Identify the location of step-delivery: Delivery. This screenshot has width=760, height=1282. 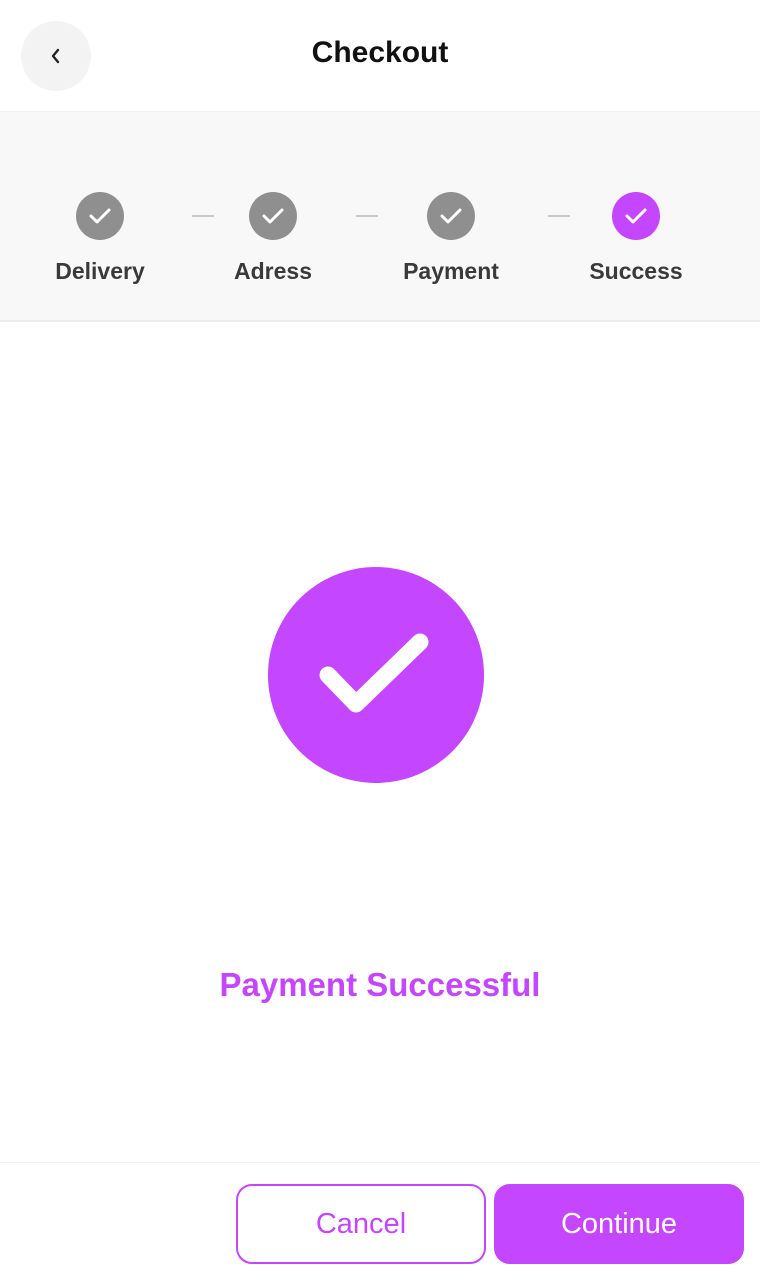
(100, 238).